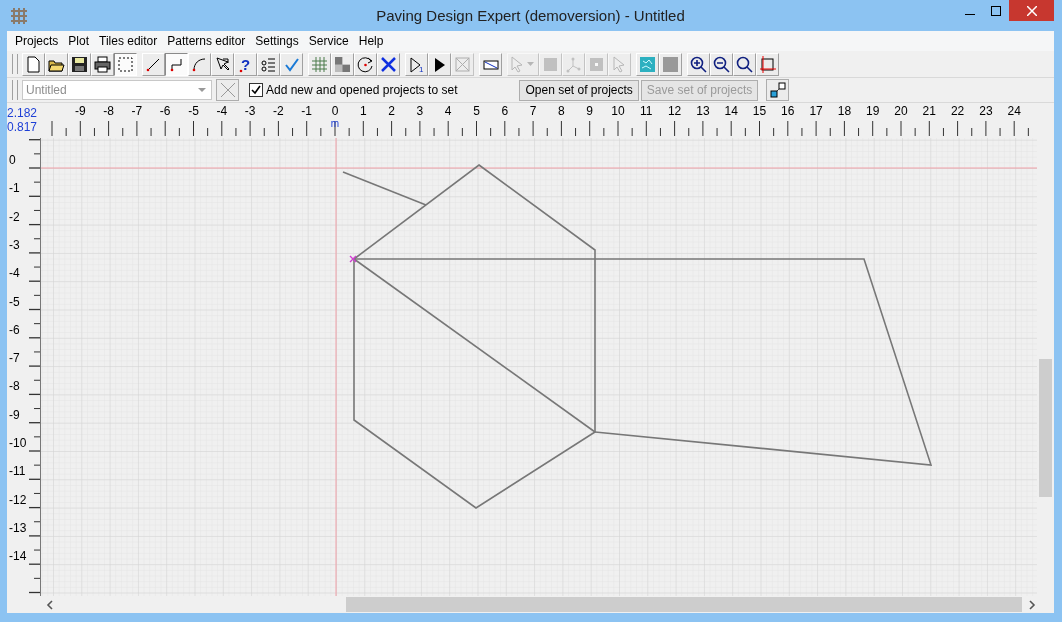  What do you see at coordinates (767, 64) in the screenshot?
I see `frame-icon` at bounding box center [767, 64].